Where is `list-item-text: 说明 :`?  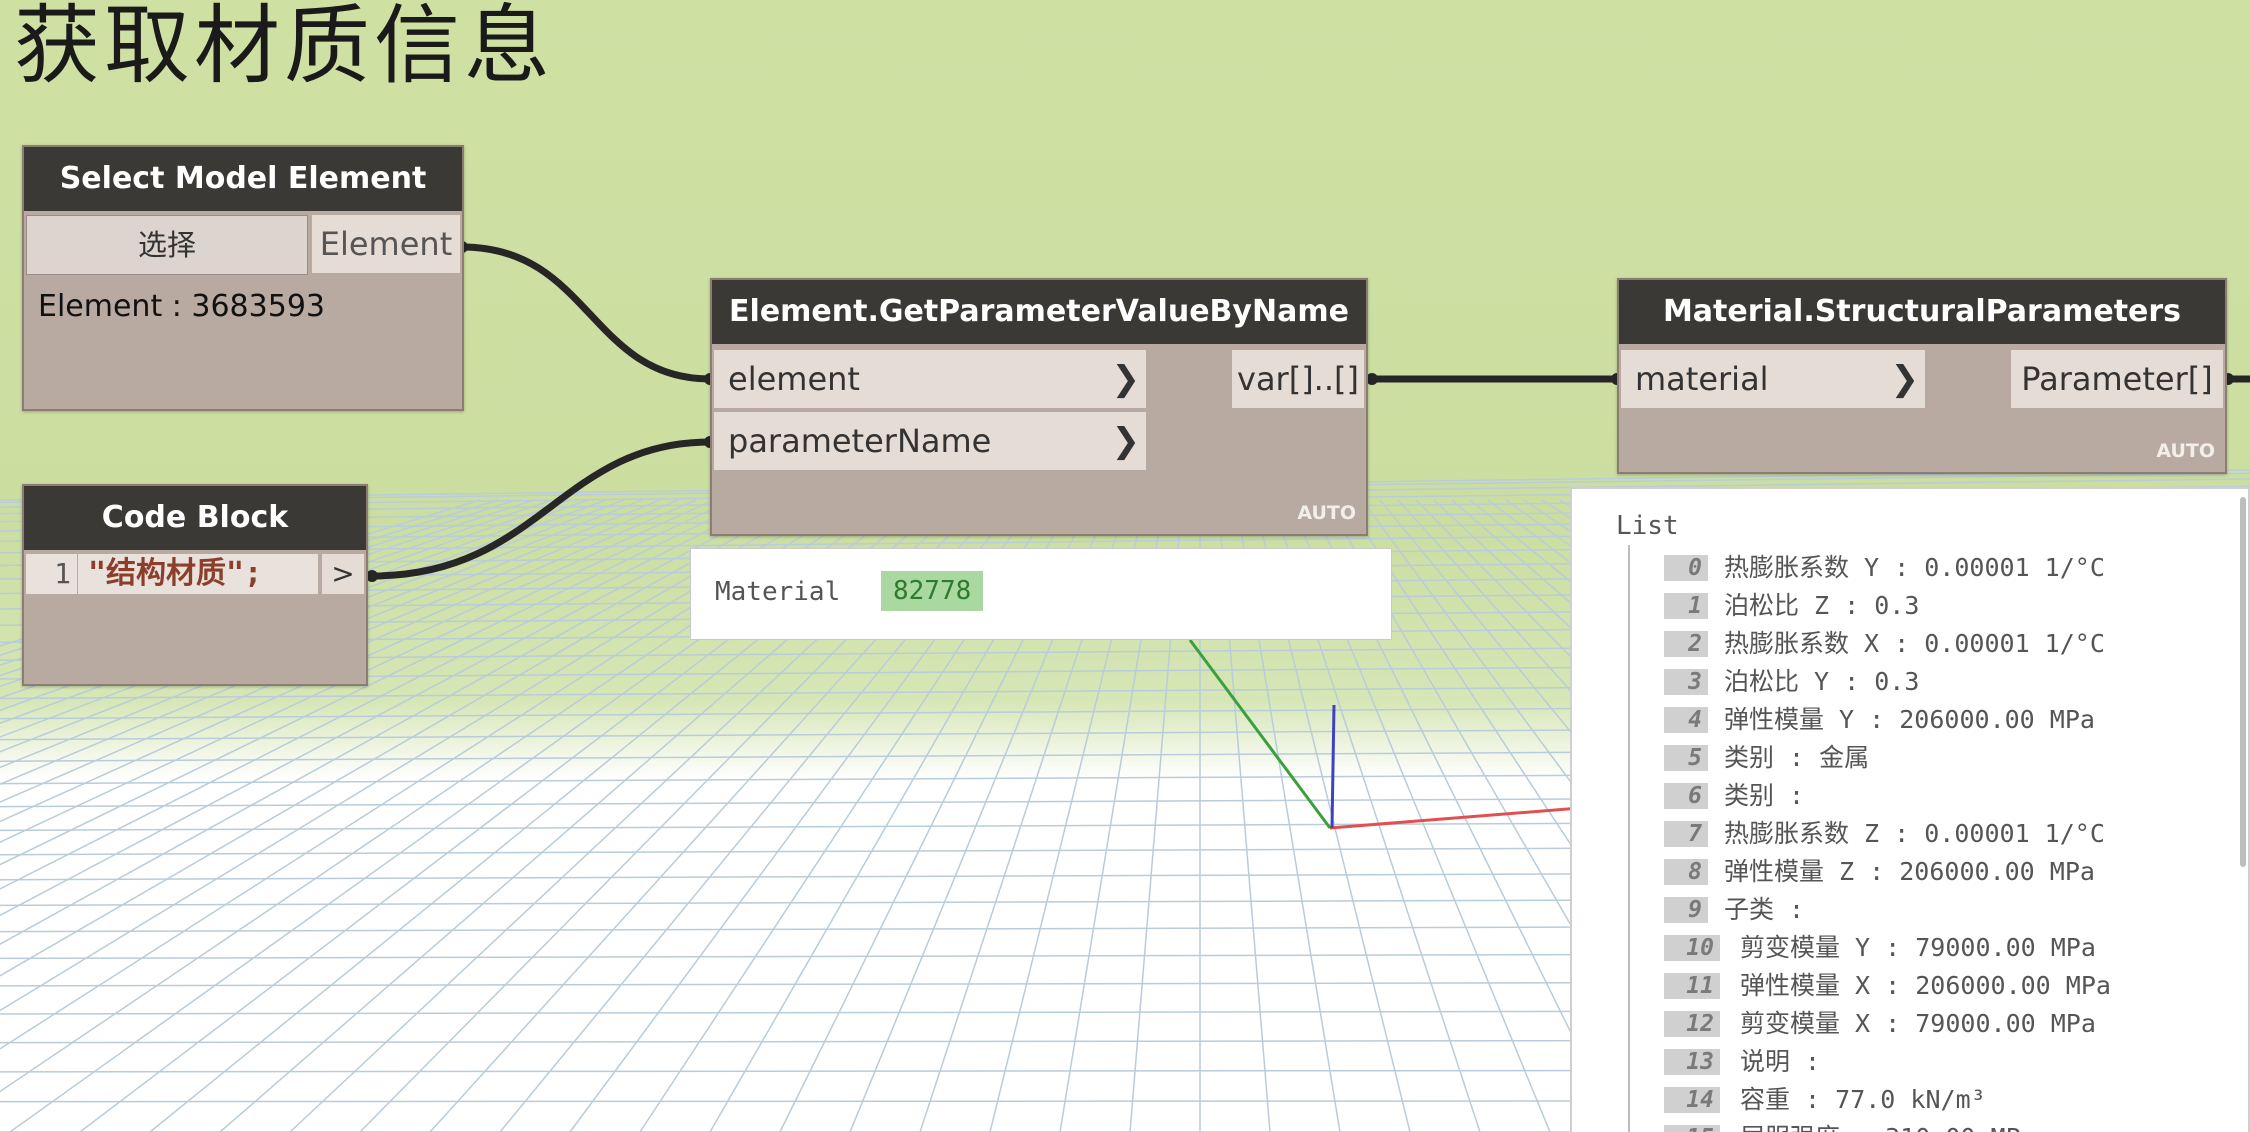
list-item-text: 说明 : is located at coordinates (1780, 1061).